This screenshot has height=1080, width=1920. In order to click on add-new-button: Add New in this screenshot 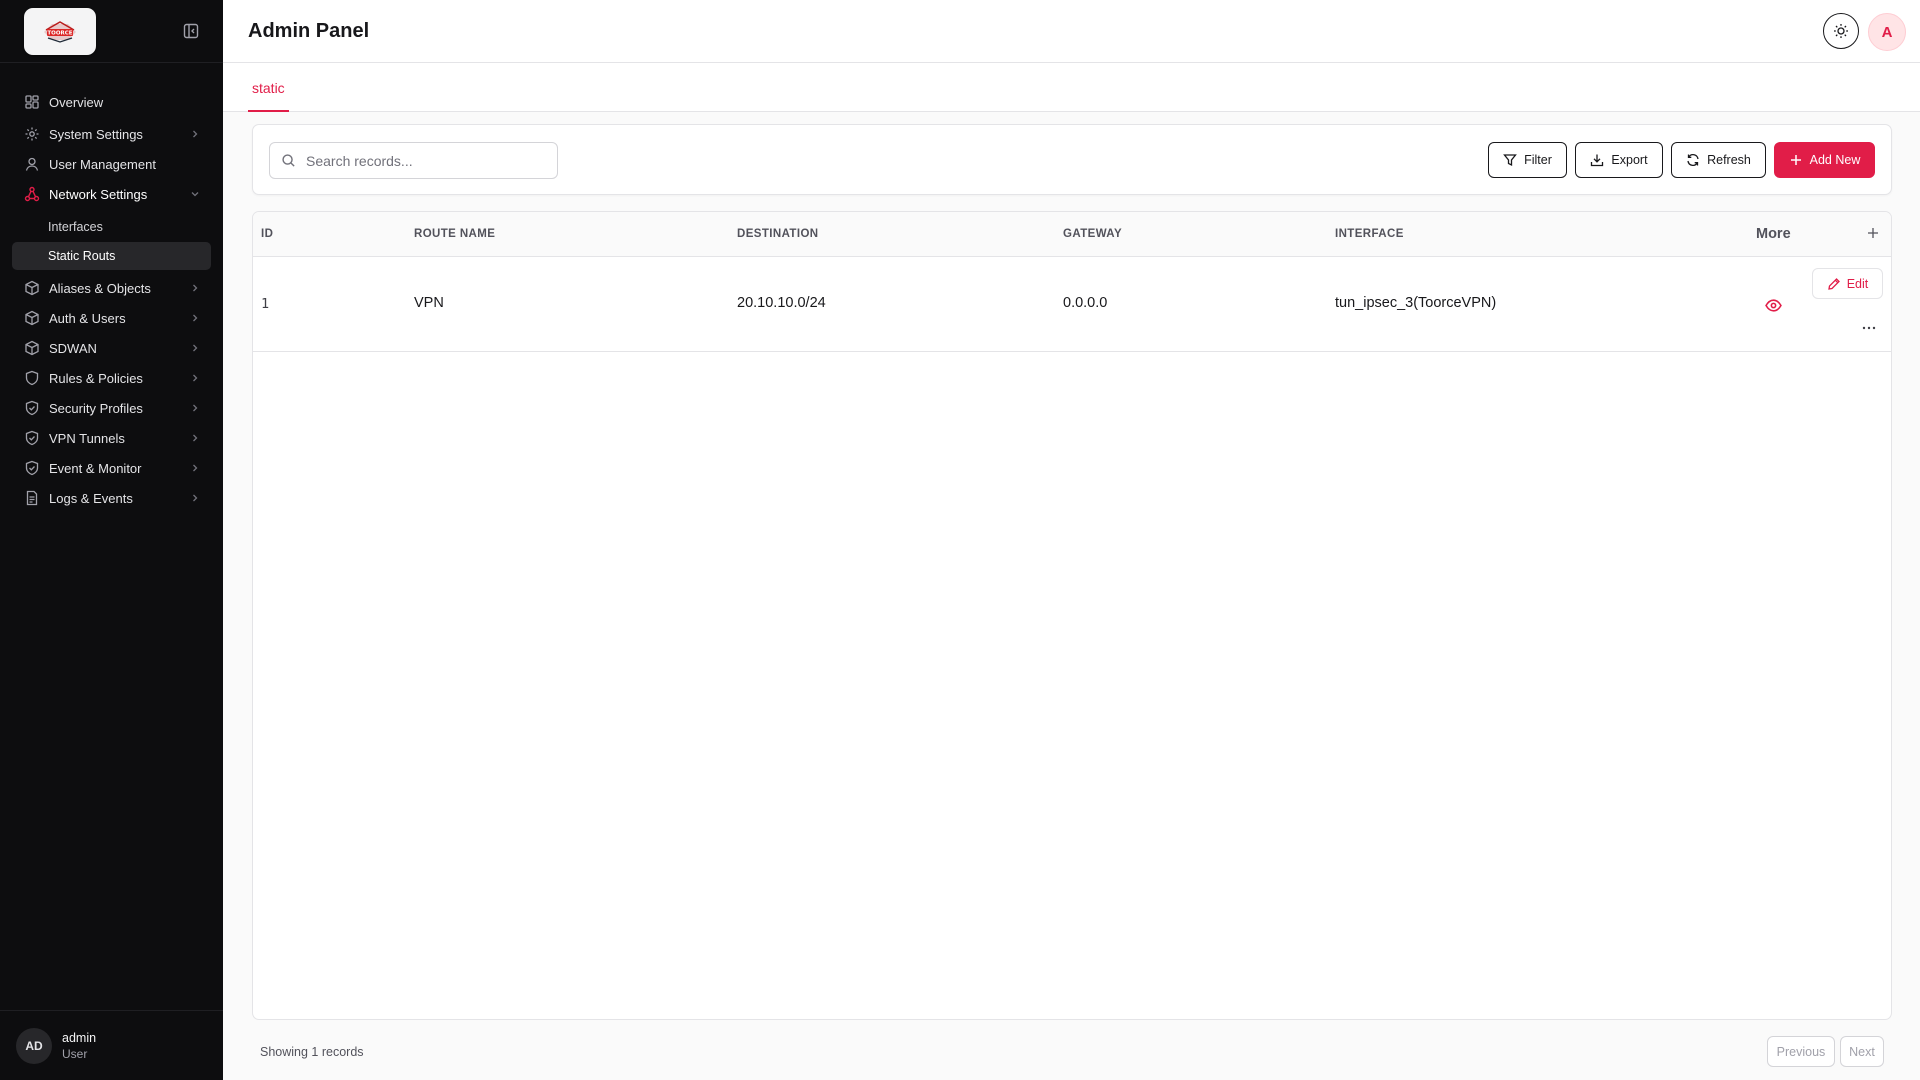, I will do `click(1824, 160)`.